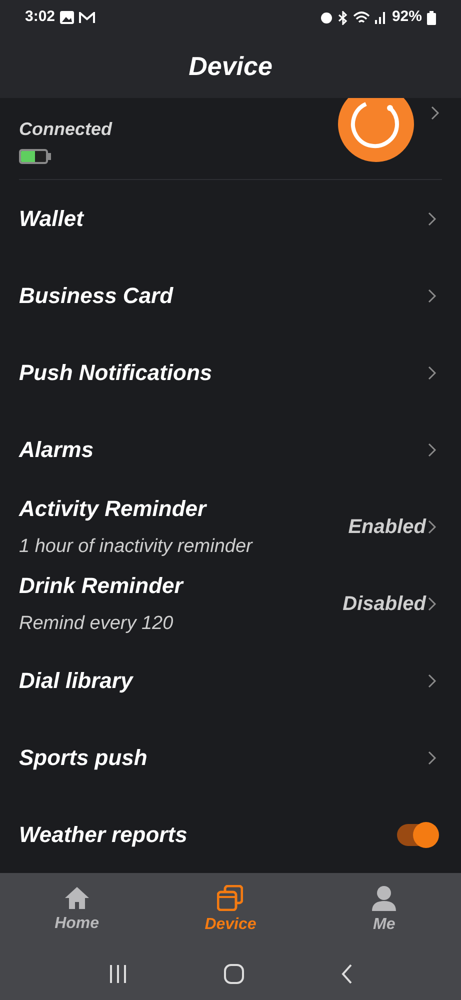 The width and height of the screenshot is (461, 1000). What do you see at coordinates (77, 898) in the screenshot?
I see `home-icon` at bounding box center [77, 898].